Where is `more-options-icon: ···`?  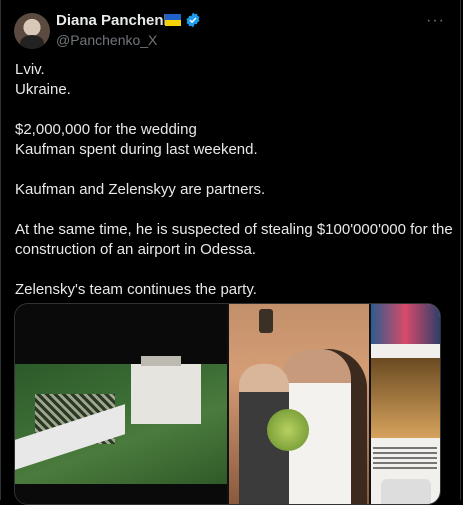
more-options-icon: ··· is located at coordinates (435, 21).